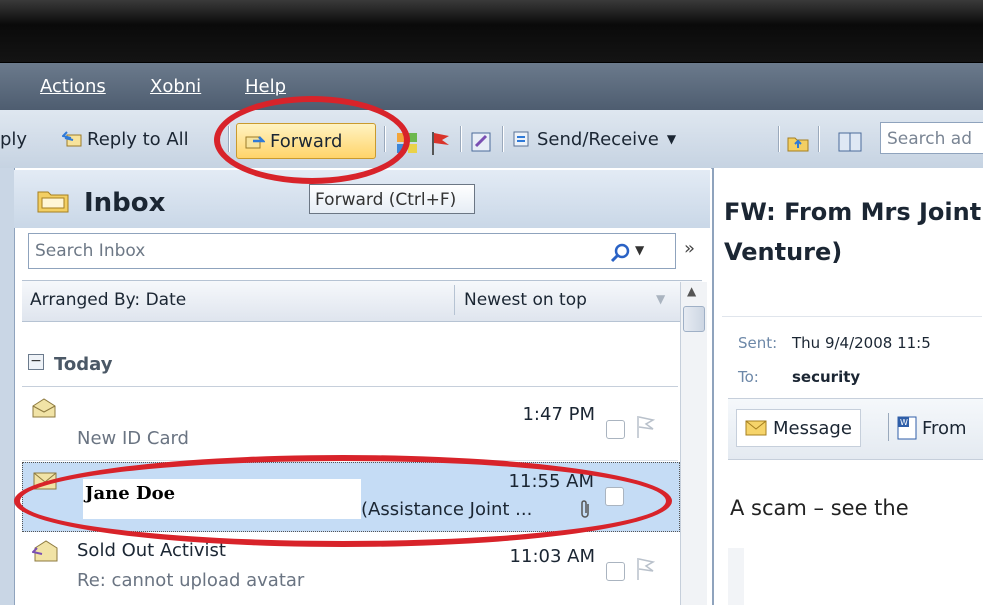 The image size is (983, 606). Describe the element at coordinates (151, 550) in the screenshot. I see `message-sender: Sold Out Activist` at that location.